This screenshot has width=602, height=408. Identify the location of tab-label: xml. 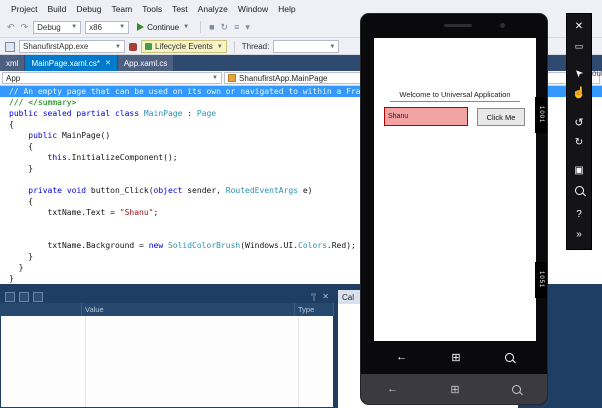
(12, 63).